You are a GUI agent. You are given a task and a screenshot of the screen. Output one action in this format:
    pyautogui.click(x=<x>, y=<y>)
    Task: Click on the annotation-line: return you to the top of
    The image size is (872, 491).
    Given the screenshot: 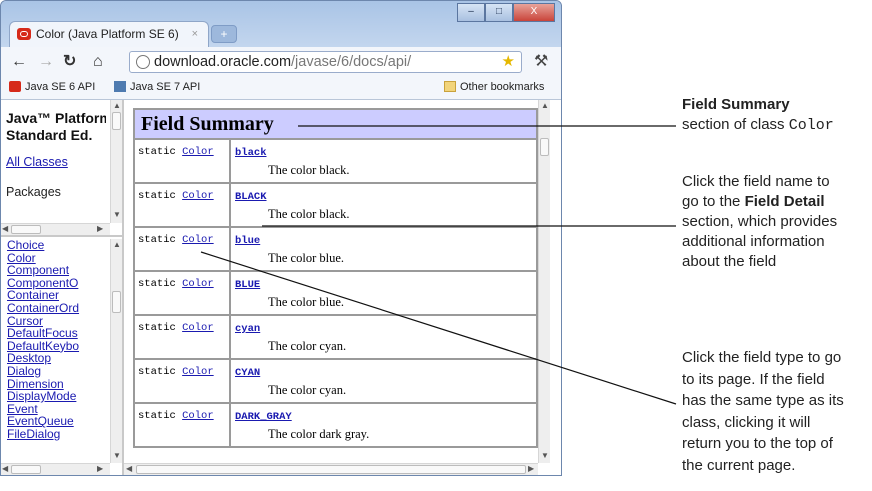 What is the action you would take?
    pyautogui.click(x=757, y=443)
    